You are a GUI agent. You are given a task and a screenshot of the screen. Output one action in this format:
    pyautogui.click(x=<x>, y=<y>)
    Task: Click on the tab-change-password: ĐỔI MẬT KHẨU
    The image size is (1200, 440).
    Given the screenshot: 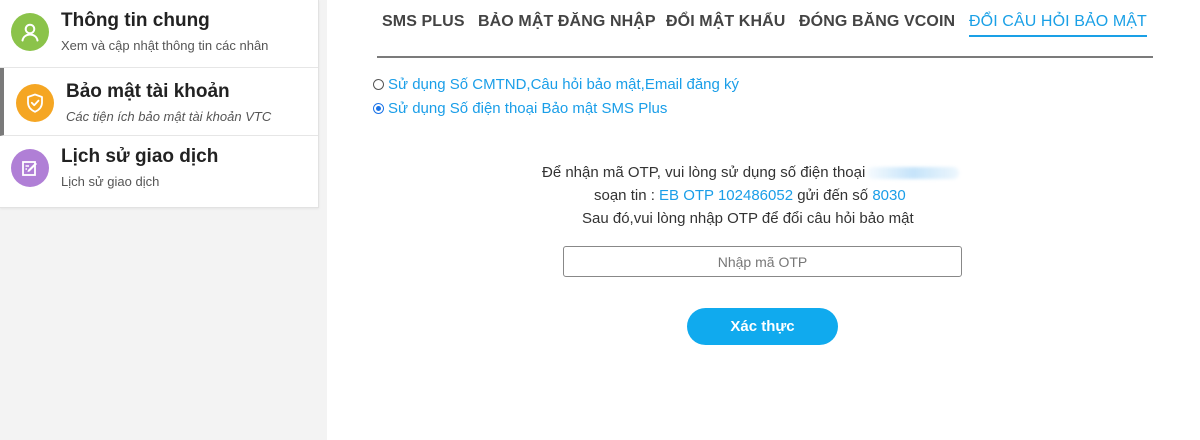 What is the action you would take?
    pyautogui.click(x=725, y=22)
    